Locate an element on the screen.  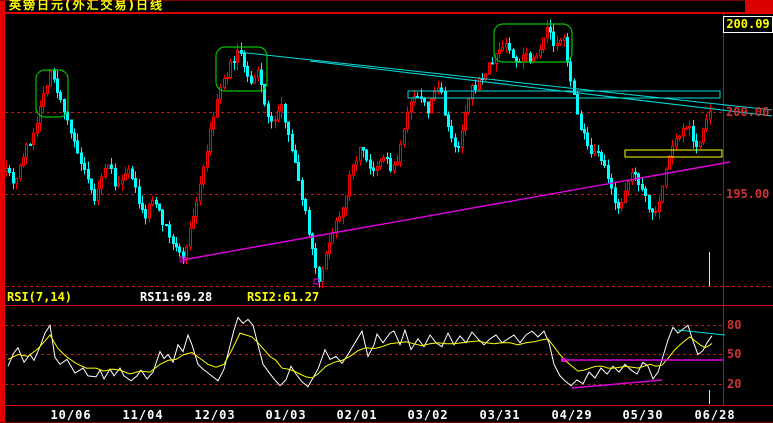
rsi-params-label: RSI(7,14) is located at coordinates (39, 297).